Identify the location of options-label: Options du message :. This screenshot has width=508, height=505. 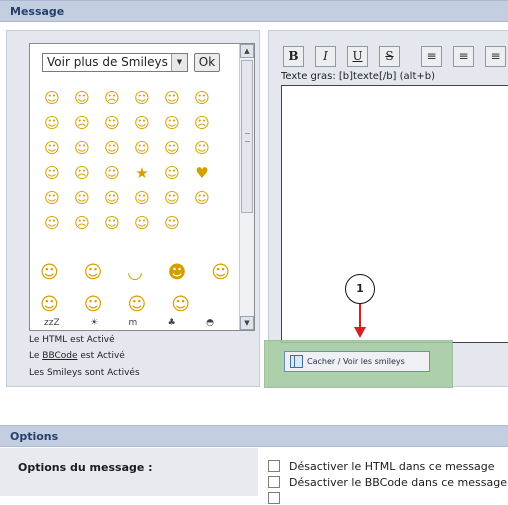
(85, 467).